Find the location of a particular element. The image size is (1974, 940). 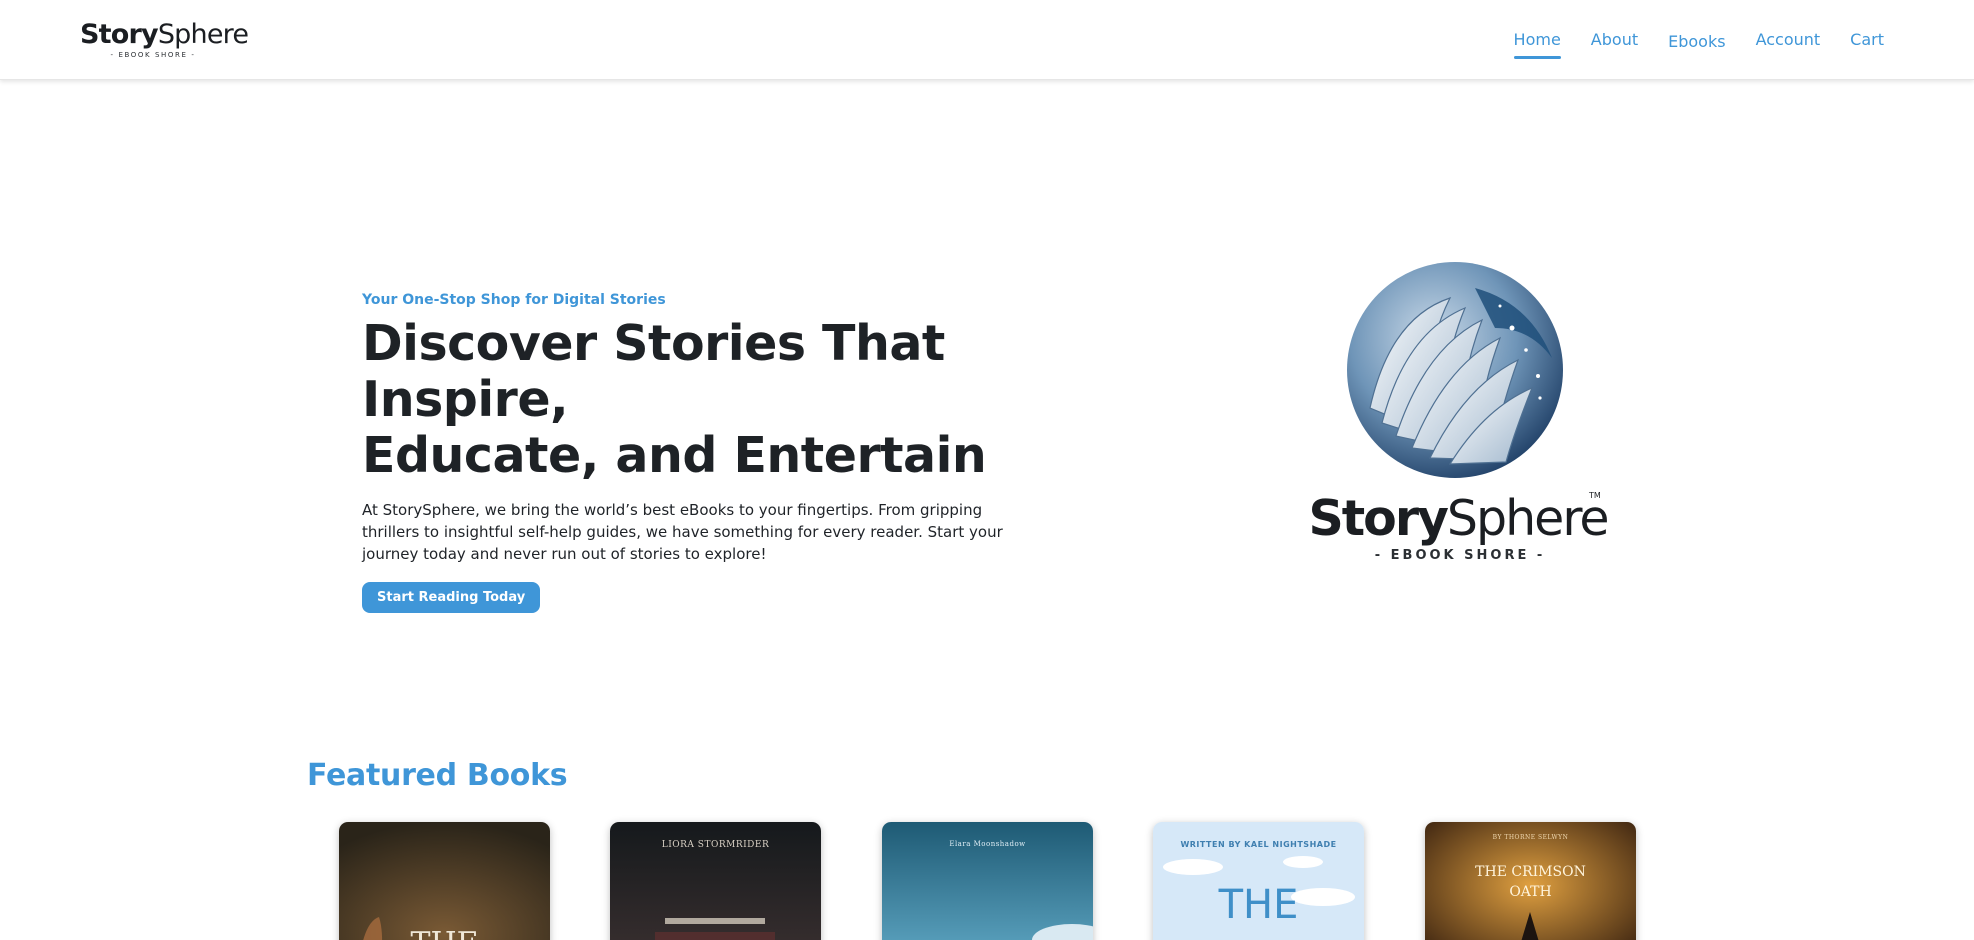

hero-title-line1: Discover Stories That Inspire, is located at coordinates (653, 371).